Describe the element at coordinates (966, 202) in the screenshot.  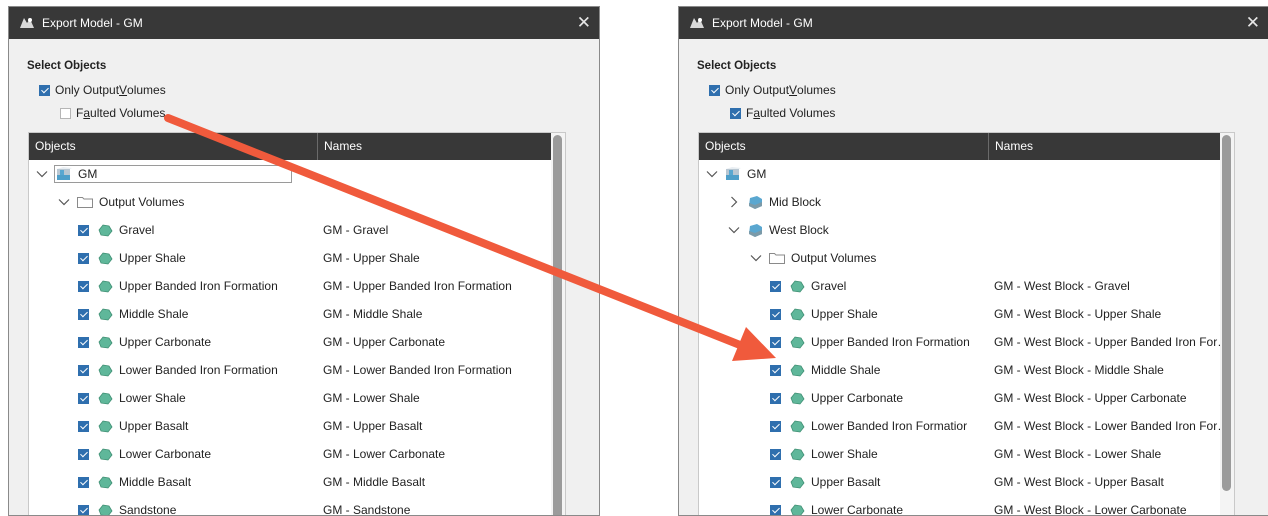
I see `table-row: Mid Block` at that location.